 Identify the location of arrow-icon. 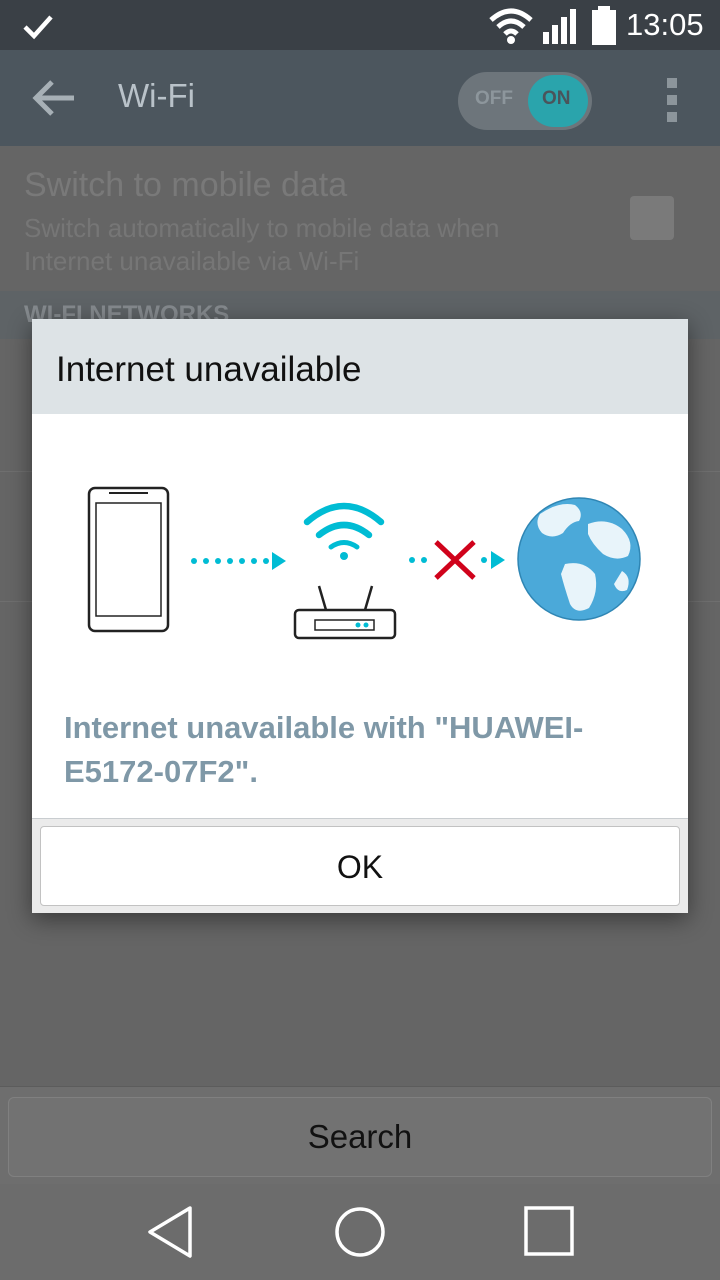
(238, 561).